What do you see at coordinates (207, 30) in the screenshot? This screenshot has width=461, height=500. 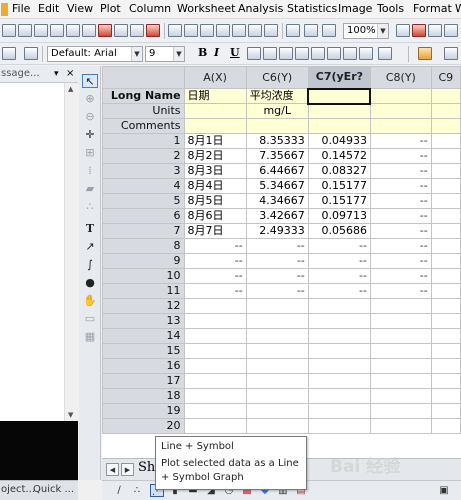 I see `open-excel-icon` at bounding box center [207, 30].